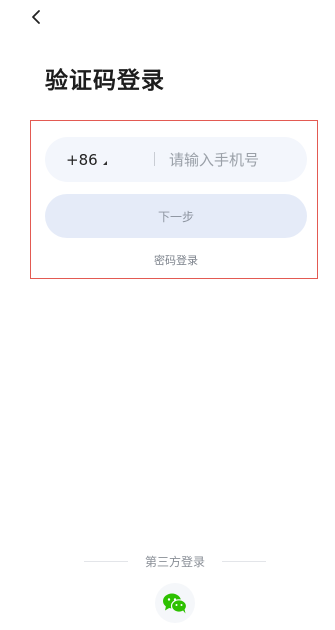 The height and width of the screenshot is (630, 335). Describe the element at coordinates (167, 260) in the screenshot. I see `password-login-link: 密码登录` at that location.